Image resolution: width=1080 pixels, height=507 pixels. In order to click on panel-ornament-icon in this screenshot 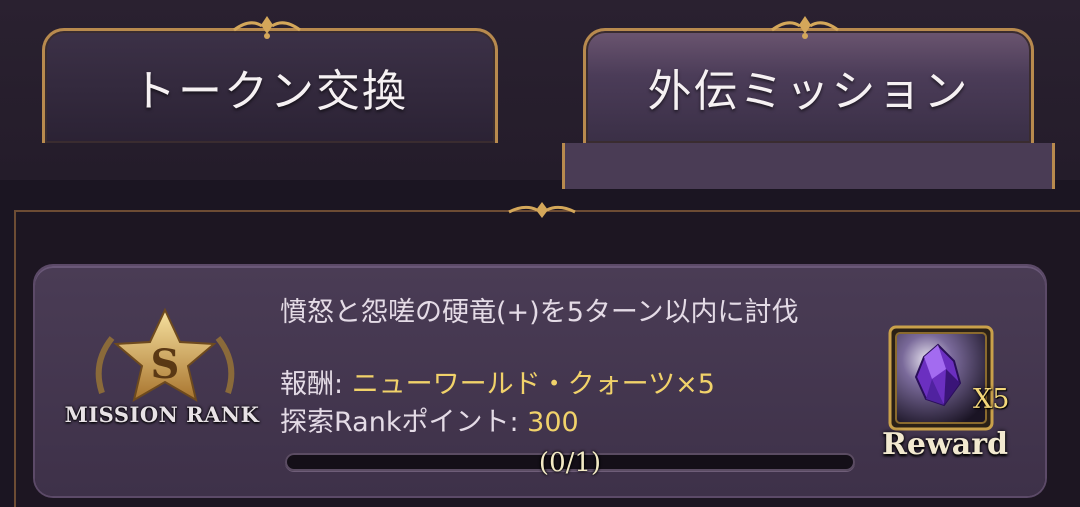, I will do `click(542, 210)`.